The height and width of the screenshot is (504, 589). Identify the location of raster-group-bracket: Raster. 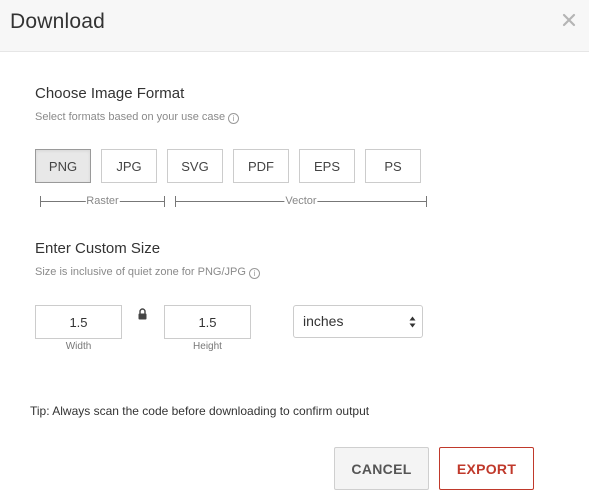
(102, 202).